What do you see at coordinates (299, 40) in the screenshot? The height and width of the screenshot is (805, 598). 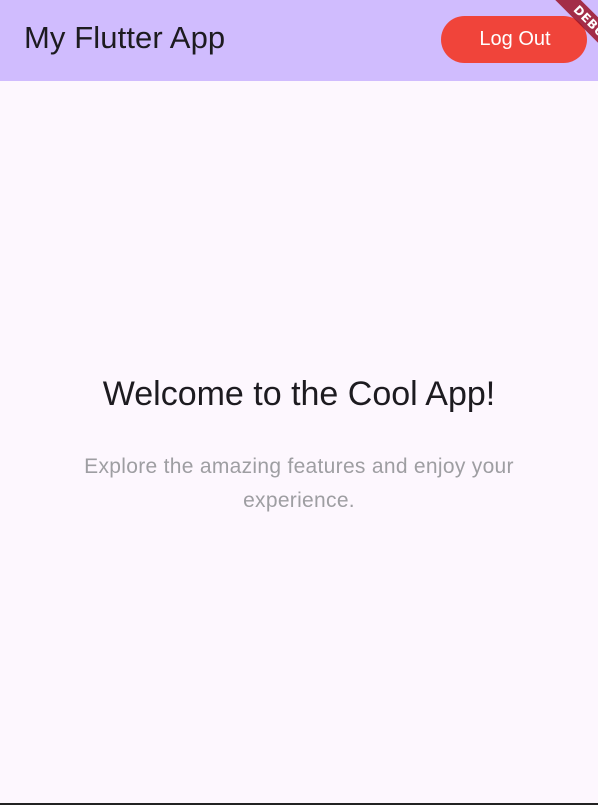 I see `app-bar: My Flutter App Log Out` at bounding box center [299, 40].